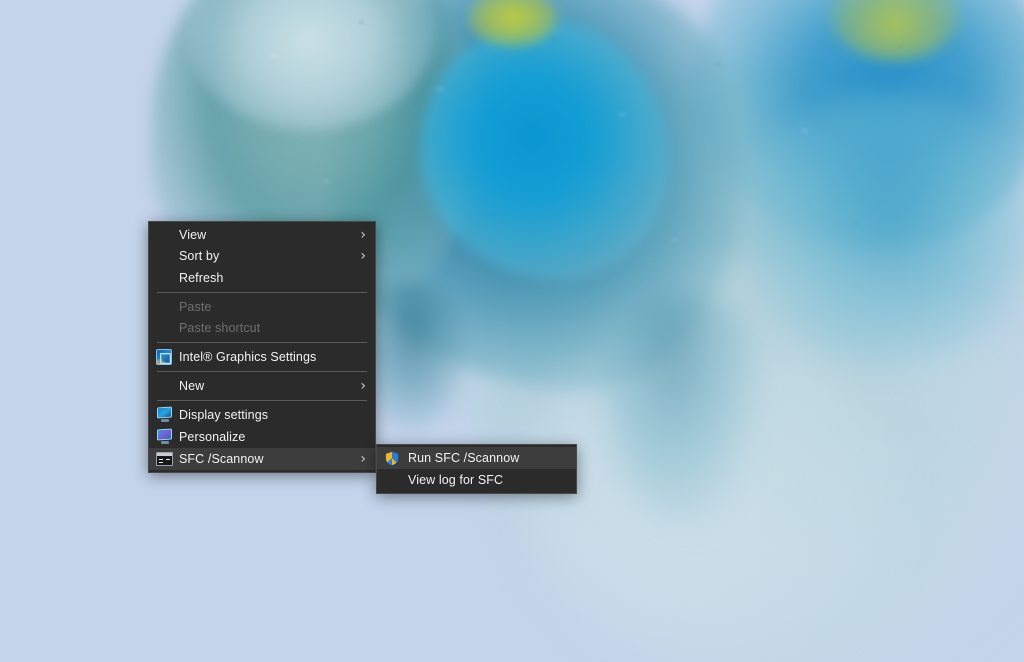  What do you see at coordinates (192, 385) in the screenshot?
I see `context-menu-item-label: New` at bounding box center [192, 385].